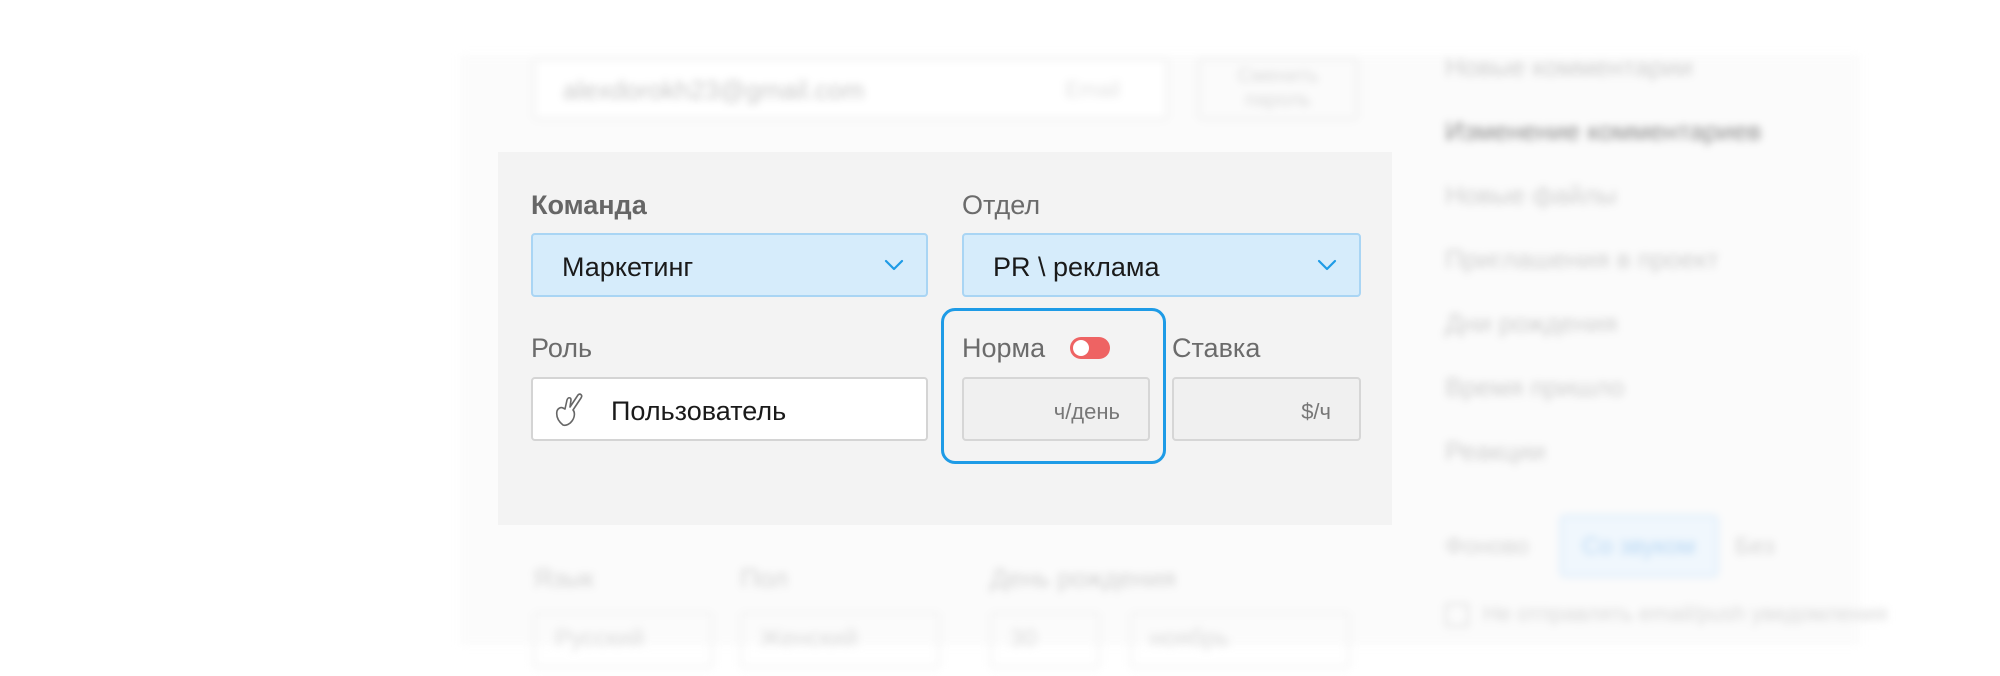  I want to click on birthday-day-value: 30, so click(1023, 638).